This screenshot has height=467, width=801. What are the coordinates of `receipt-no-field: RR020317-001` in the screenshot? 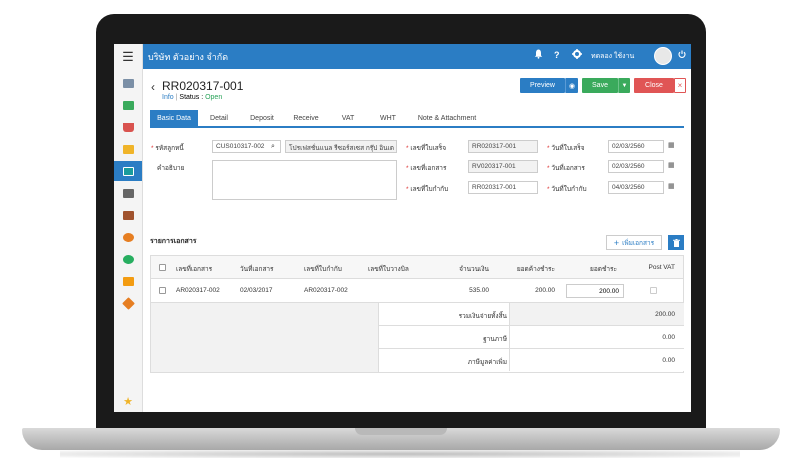 It's located at (503, 146).